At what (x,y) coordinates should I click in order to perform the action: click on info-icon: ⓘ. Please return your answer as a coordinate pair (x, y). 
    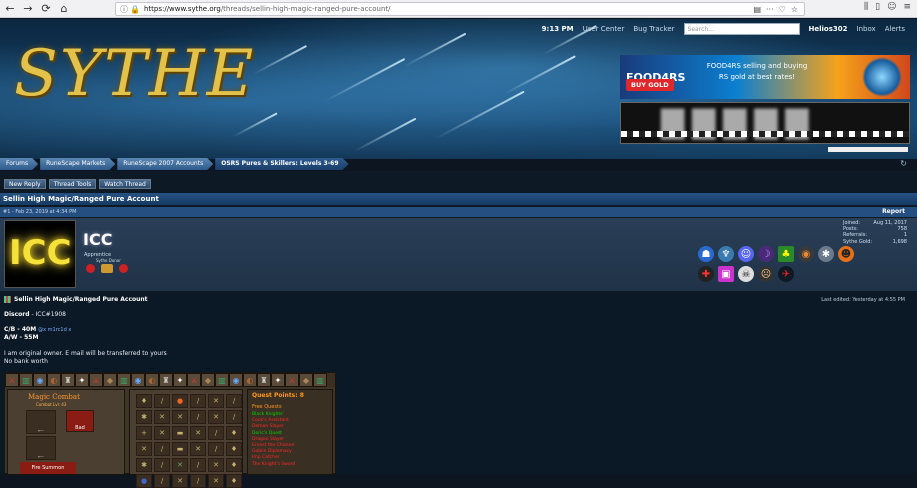
    Looking at the image, I should click on (124, 9).